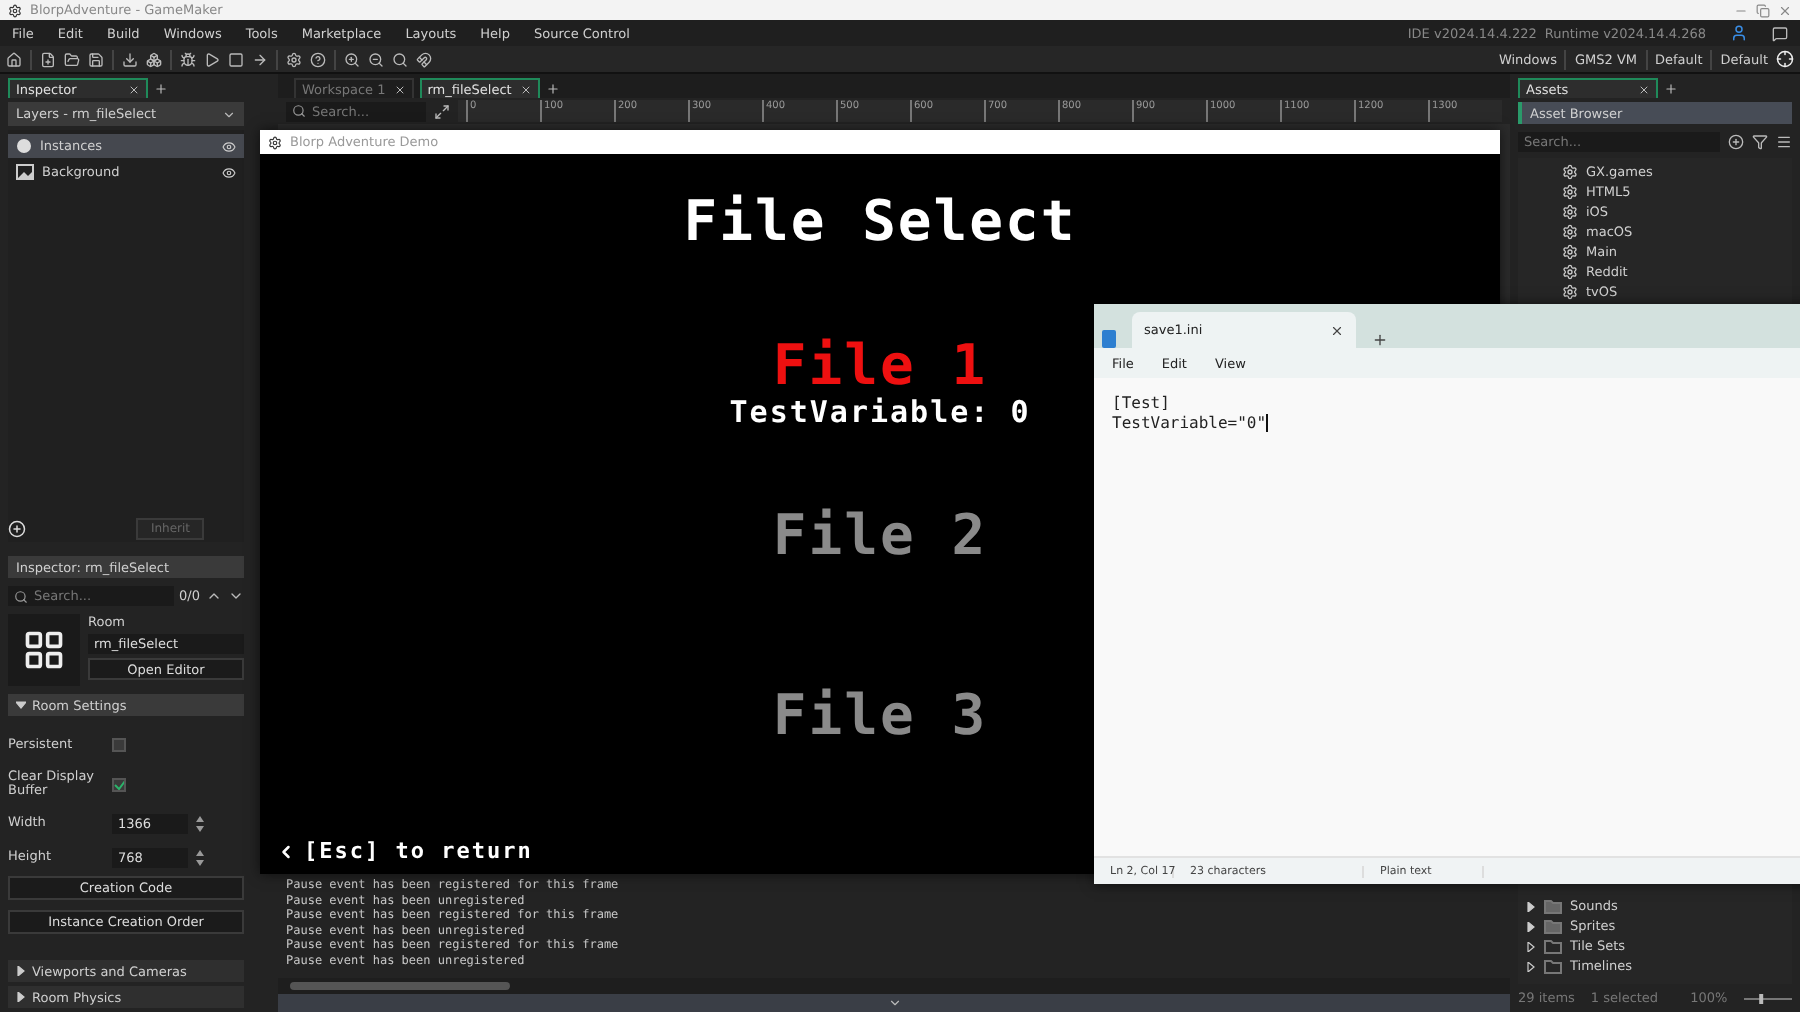 This screenshot has height=1012, width=1800. Describe the element at coordinates (1736, 141) in the screenshot. I see `add-icon` at that location.